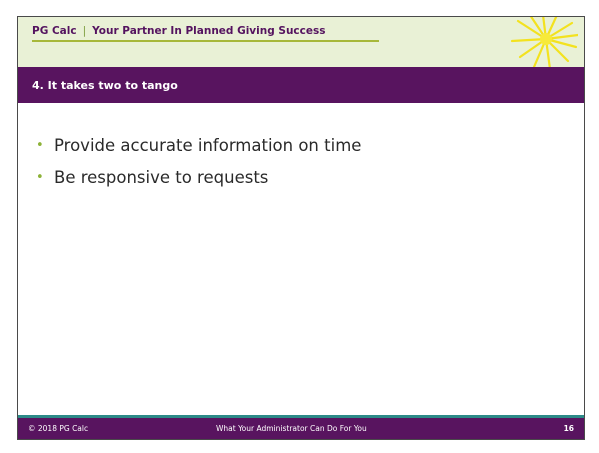  What do you see at coordinates (58, 428) in the screenshot?
I see `footer-copyright: © 2018 PG Calc` at bounding box center [58, 428].